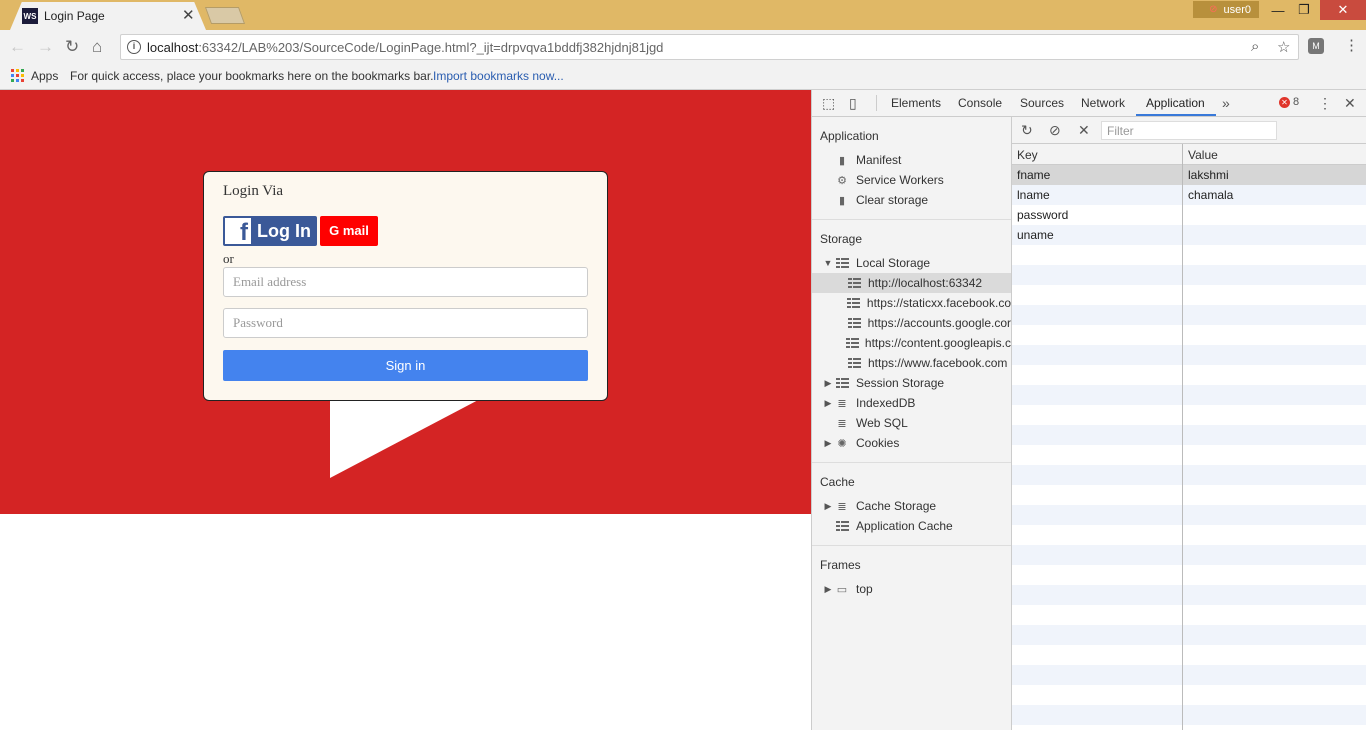 Image resolution: width=1366 pixels, height=730 pixels. Describe the element at coordinates (17, 75) in the screenshot. I see `apps-icon` at that location.